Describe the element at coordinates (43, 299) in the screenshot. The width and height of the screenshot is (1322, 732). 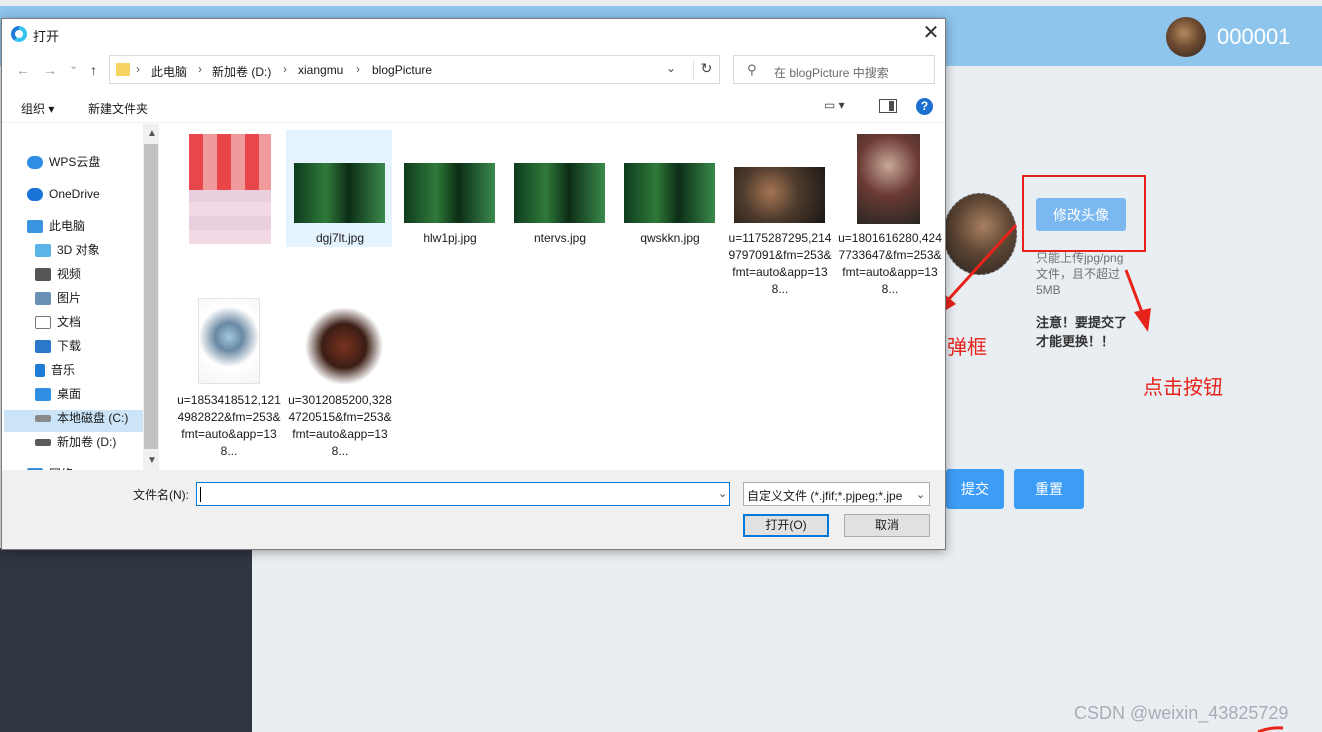
I see `pictures-icon` at that location.